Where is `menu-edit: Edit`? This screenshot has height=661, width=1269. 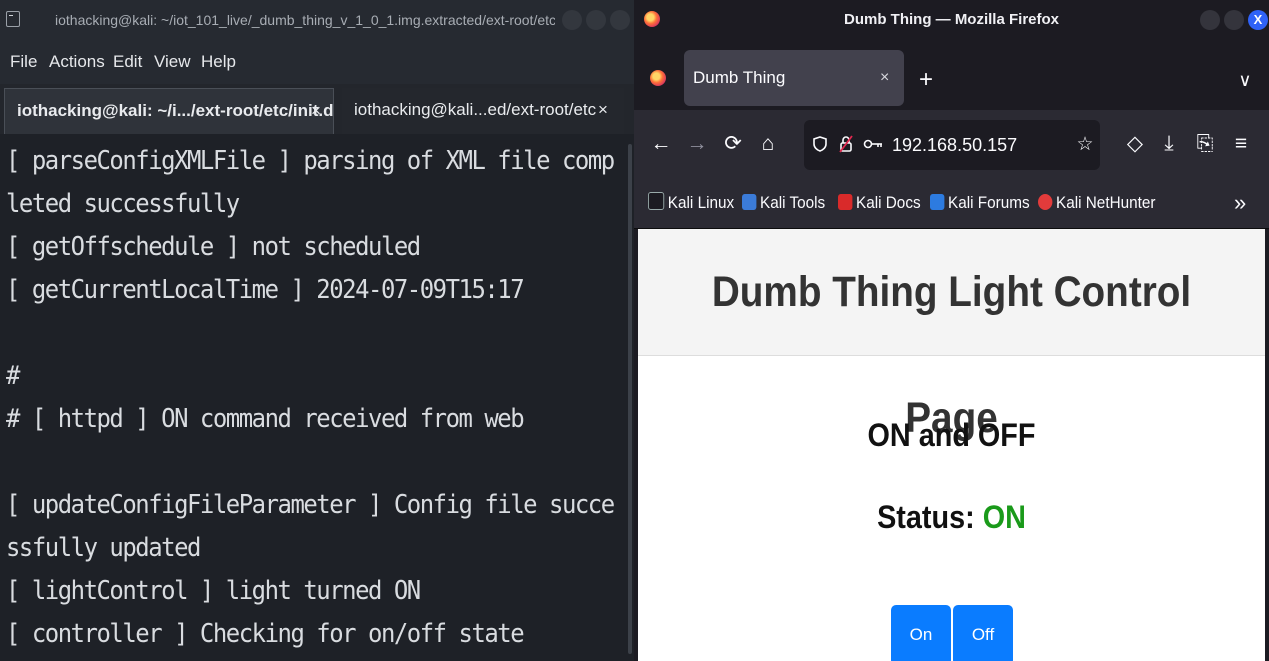
menu-edit: Edit is located at coordinates (127, 62).